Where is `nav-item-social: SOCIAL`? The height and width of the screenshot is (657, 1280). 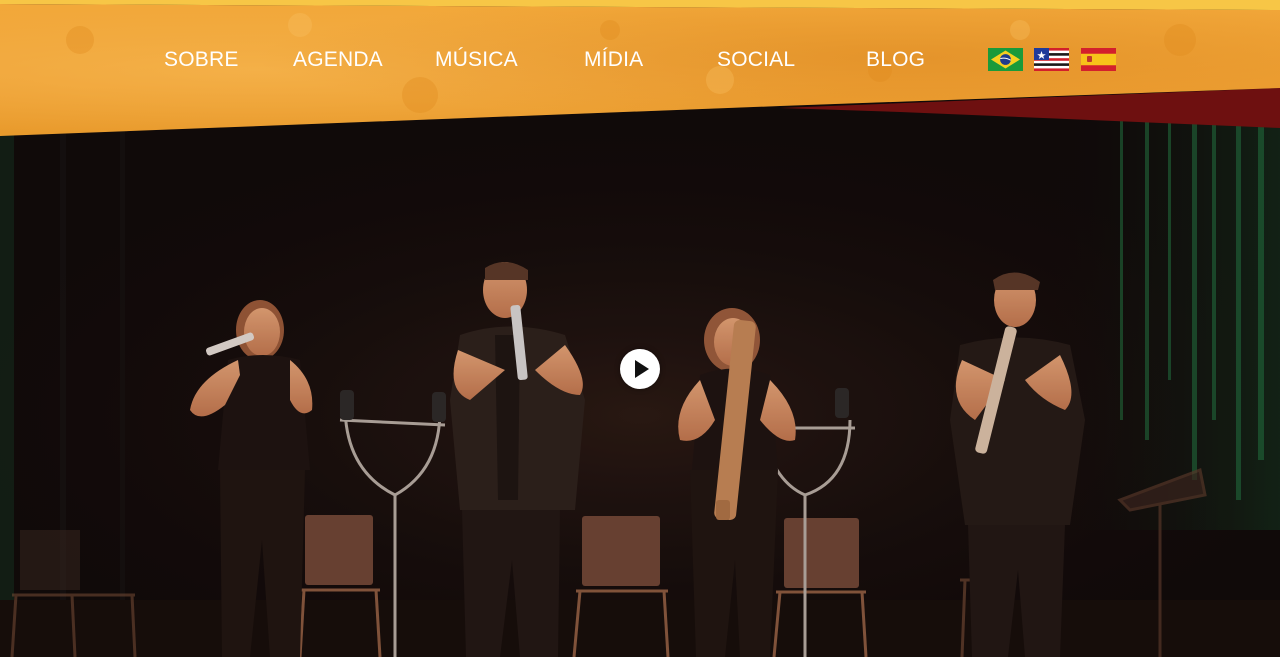
nav-item-social: SOCIAL is located at coordinates (756, 60).